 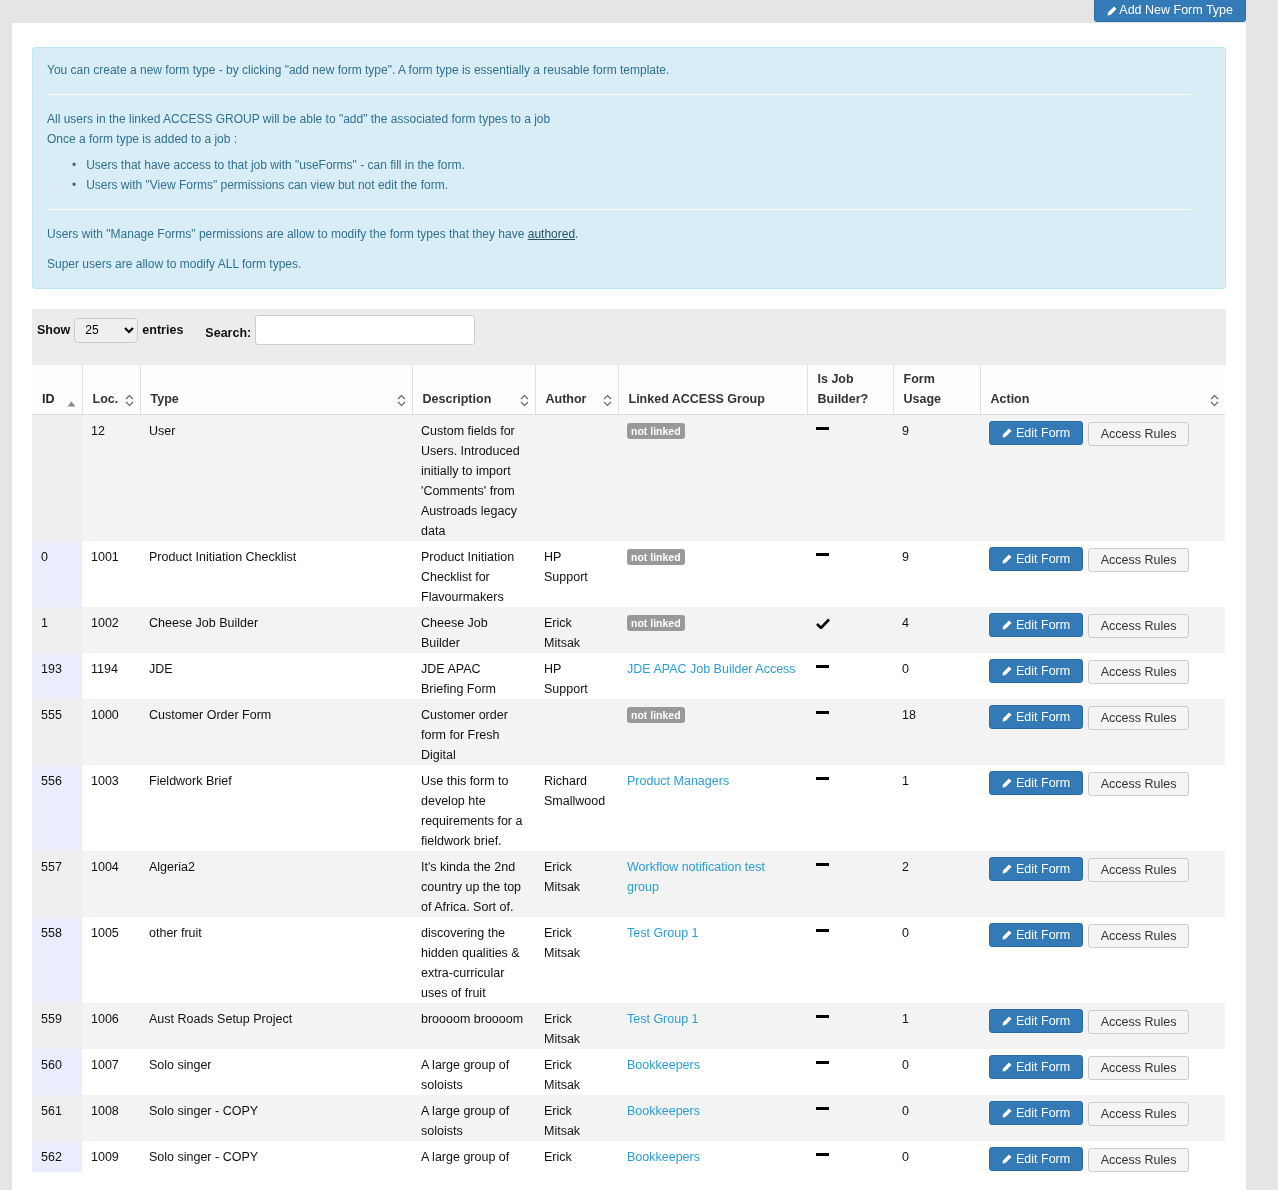 I want to click on info-text: You can create a new form type - by clicking "add new form type". A form type is essentially a reusable form template., so click(x=359, y=70).